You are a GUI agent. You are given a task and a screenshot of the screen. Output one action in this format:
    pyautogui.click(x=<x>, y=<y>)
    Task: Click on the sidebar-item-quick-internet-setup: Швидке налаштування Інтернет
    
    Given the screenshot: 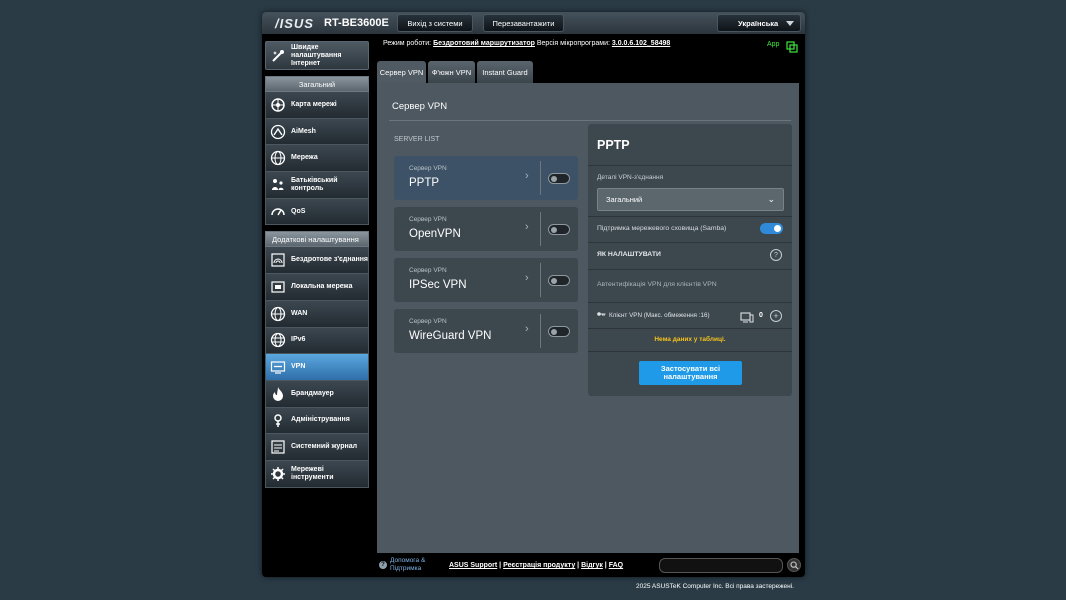 What is the action you would take?
    pyautogui.click(x=317, y=55)
    